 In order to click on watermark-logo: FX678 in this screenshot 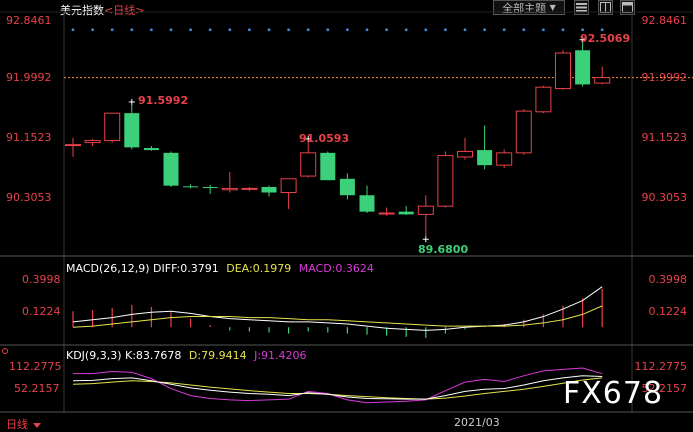, I will do `click(613, 393)`.